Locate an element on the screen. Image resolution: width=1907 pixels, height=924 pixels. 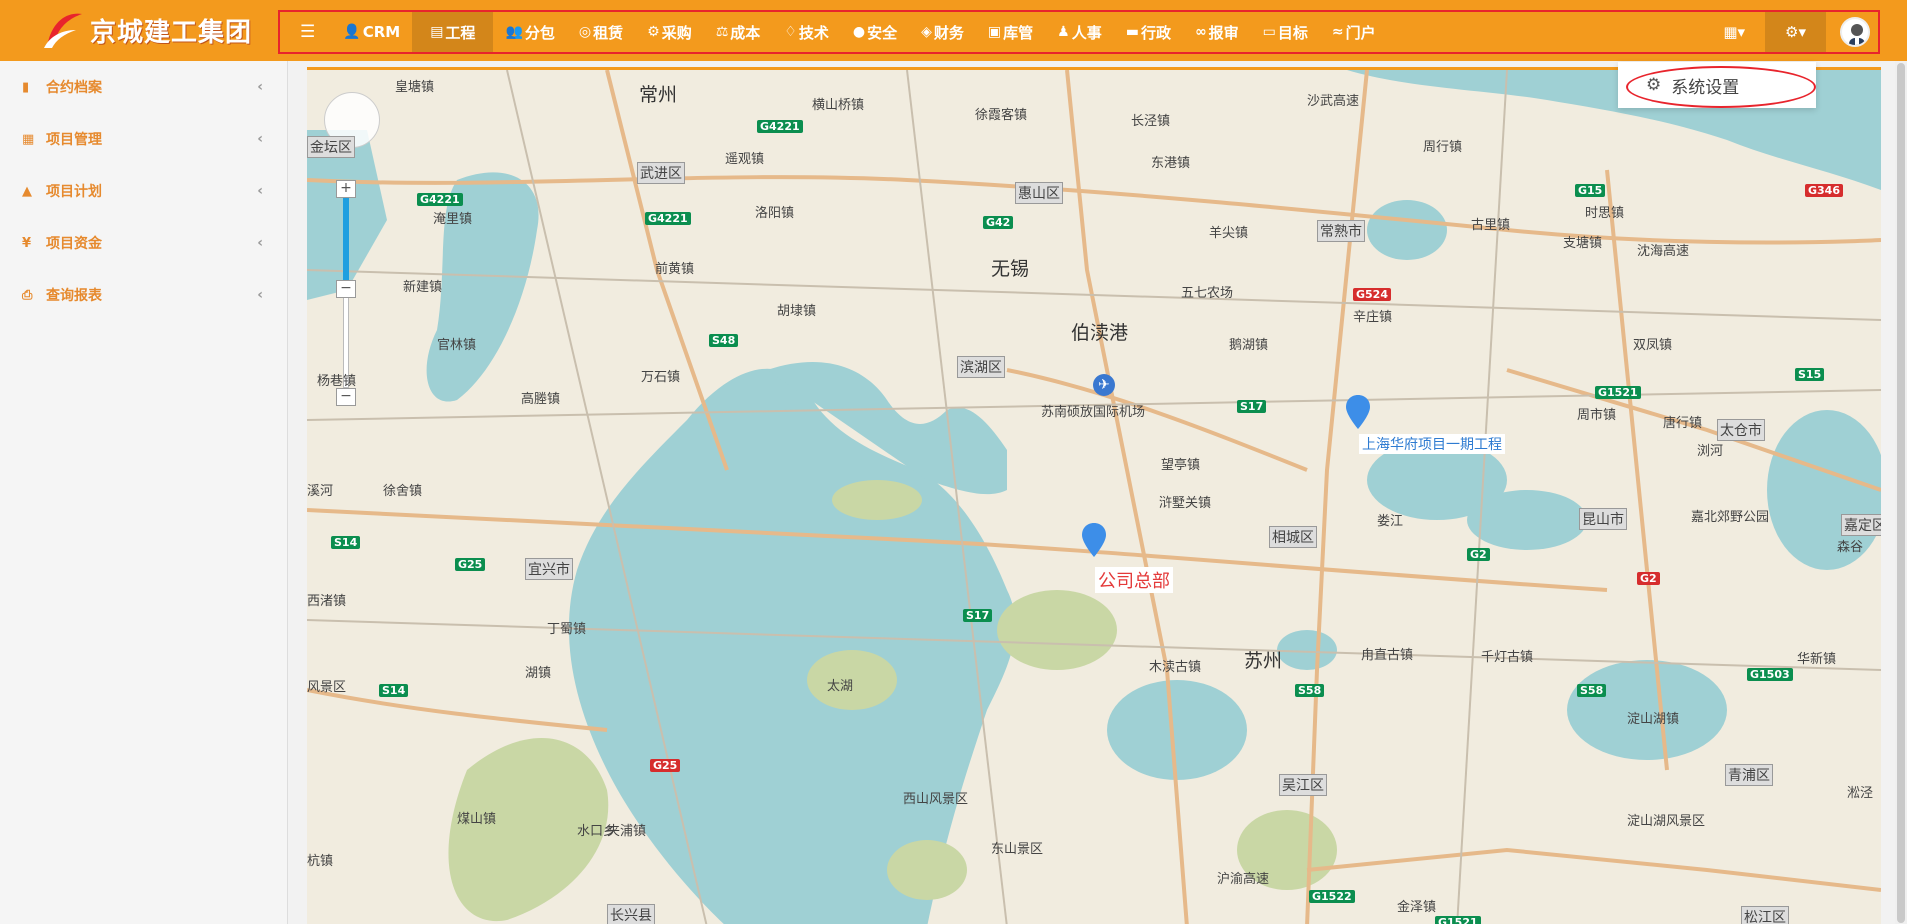
nav-item-lease: ◎ 租赁 is located at coordinates (601, 32).